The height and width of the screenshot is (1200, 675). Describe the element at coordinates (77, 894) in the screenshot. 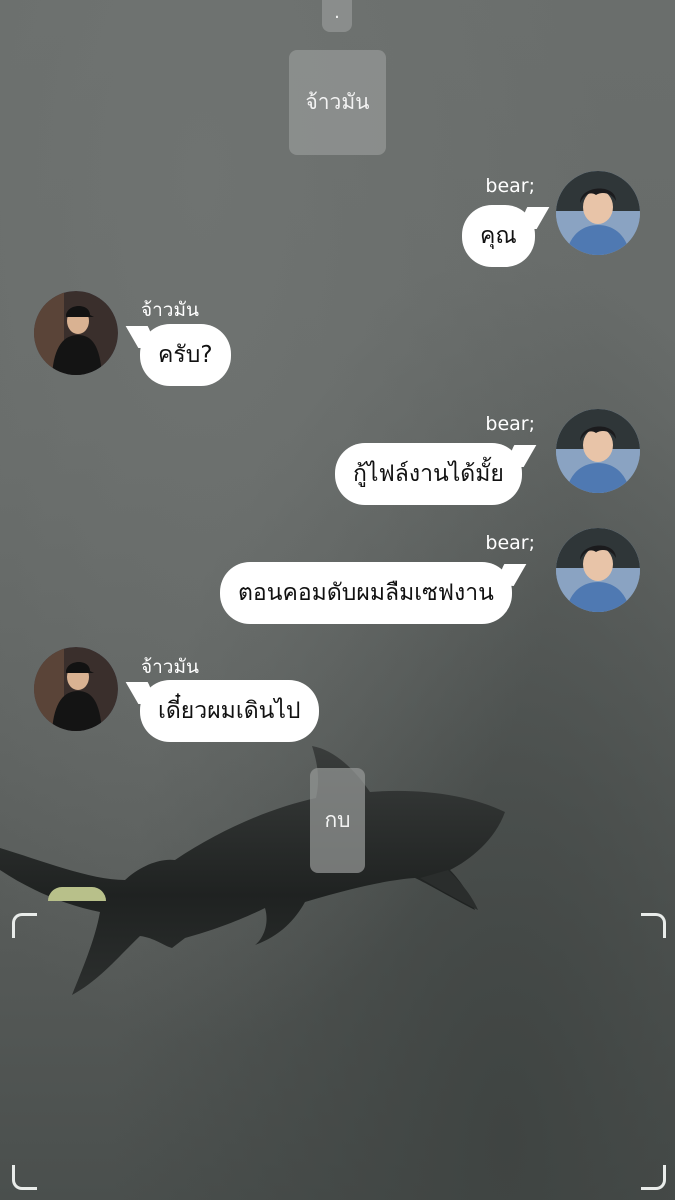

I see `partial-avatar` at that location.